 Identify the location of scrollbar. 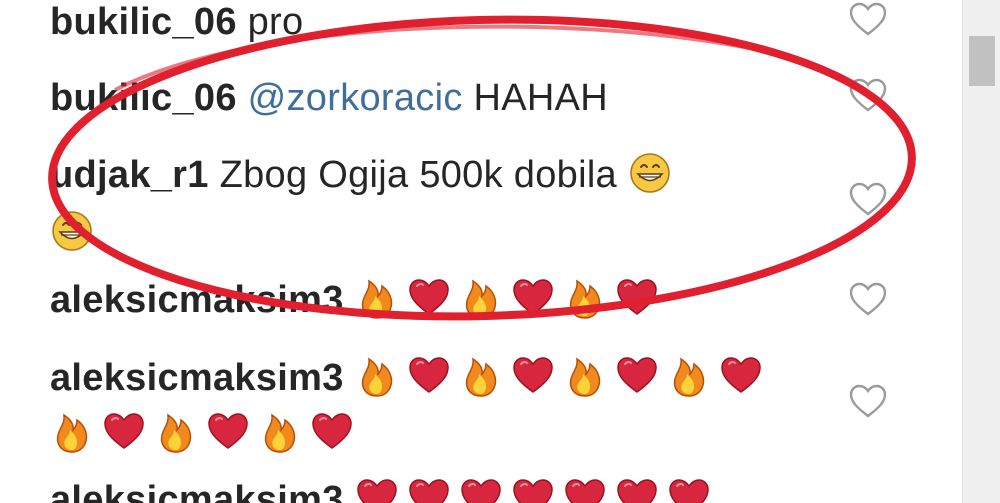
(981, 251).